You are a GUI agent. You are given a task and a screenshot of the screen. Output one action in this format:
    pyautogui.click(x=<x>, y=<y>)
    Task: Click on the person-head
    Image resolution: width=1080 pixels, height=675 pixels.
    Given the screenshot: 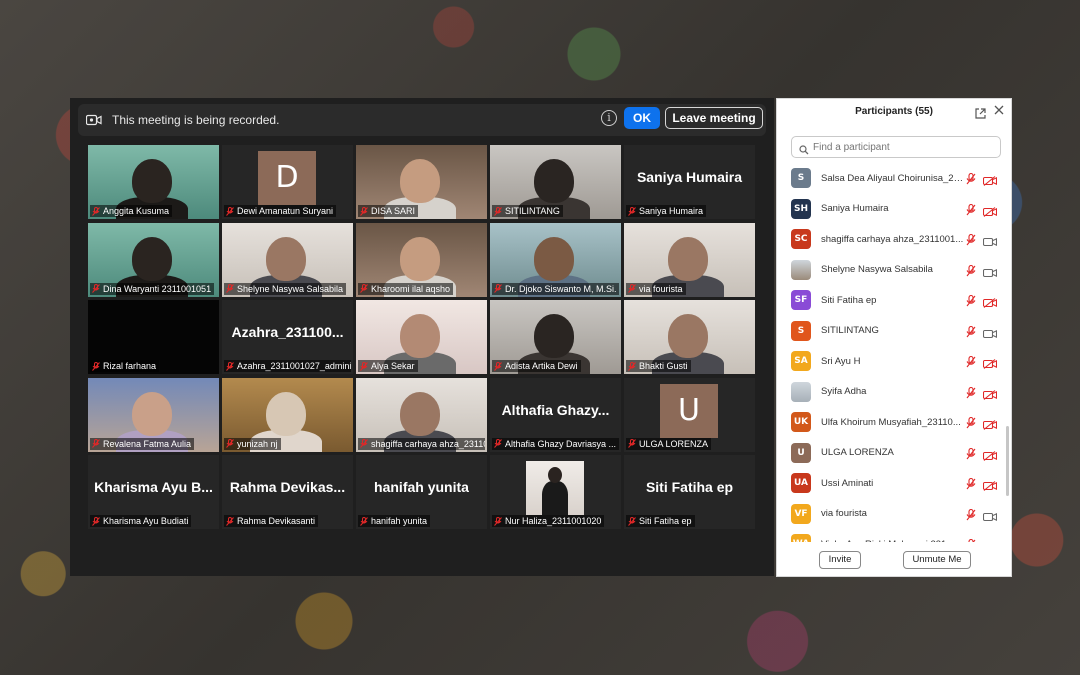 What is the action you would take?
    pyautogui.click(x=554, y=336)
    